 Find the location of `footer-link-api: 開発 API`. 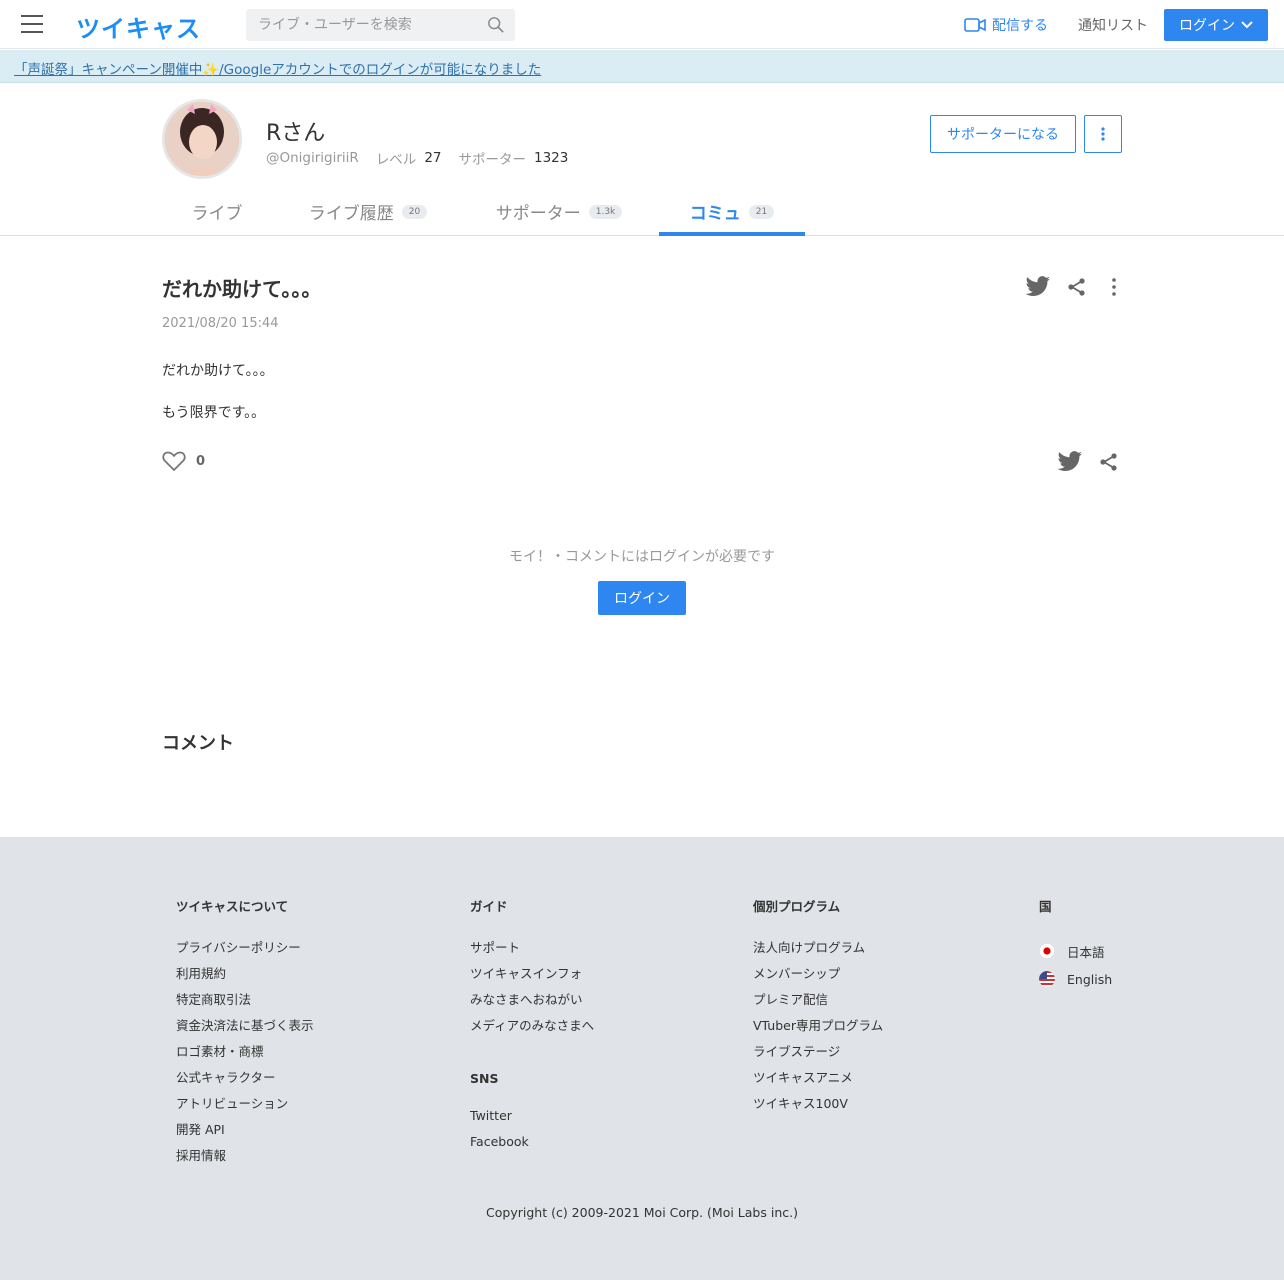

footer-link-api: 開発 API is located at coordinates (245, 1132).